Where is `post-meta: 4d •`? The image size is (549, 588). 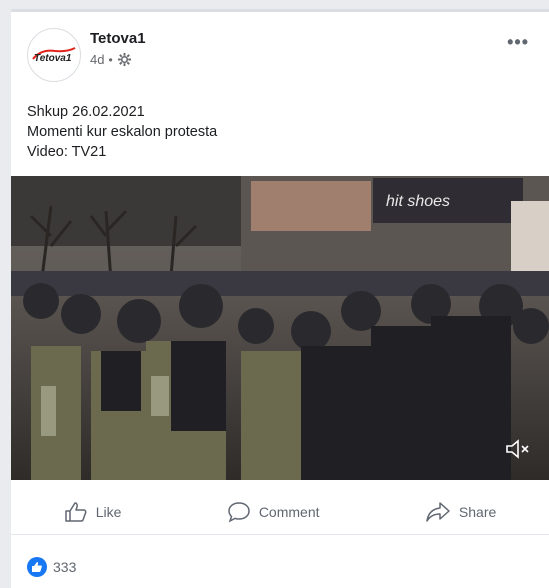 post-meta: 4d • is located at coordinates (111, 59).